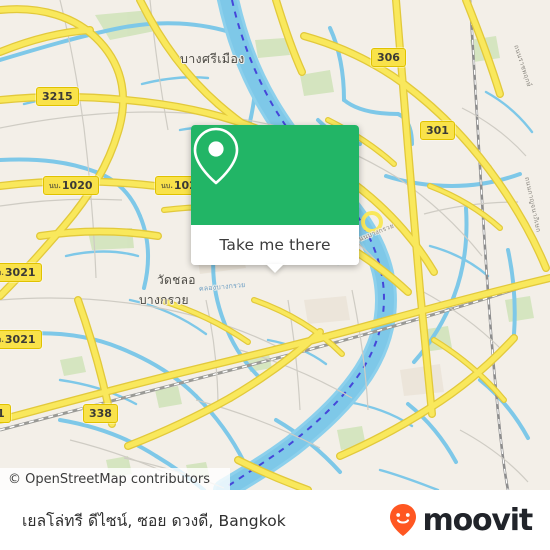 Image resolution: width=550 pixels, height=550 pixels. I want to click on road-shield-306: 306, so click(388, 57).